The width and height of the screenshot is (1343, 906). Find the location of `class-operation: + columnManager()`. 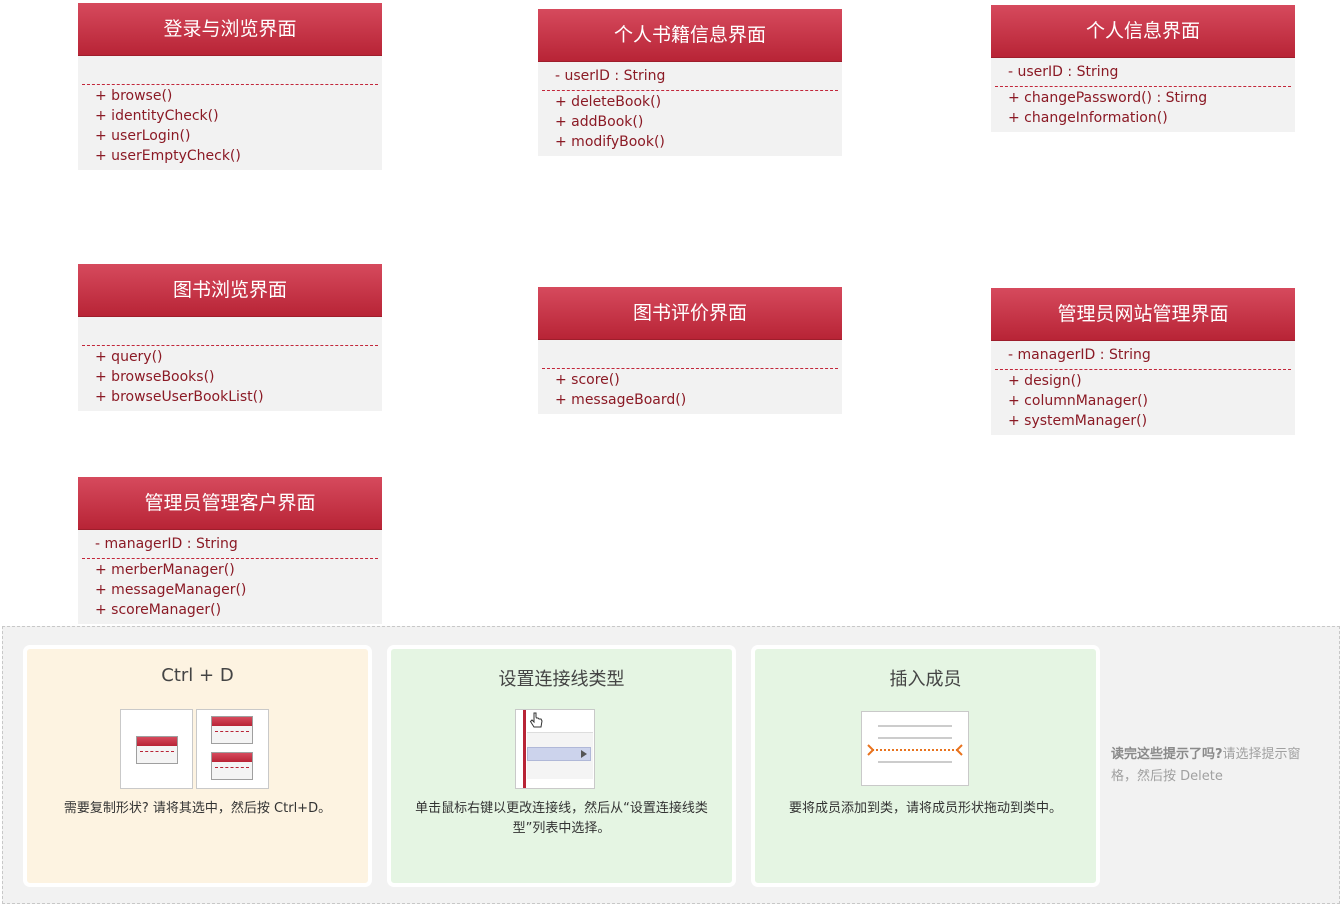

class-operation: + columnManager() is located at coordinates (1143, 401).